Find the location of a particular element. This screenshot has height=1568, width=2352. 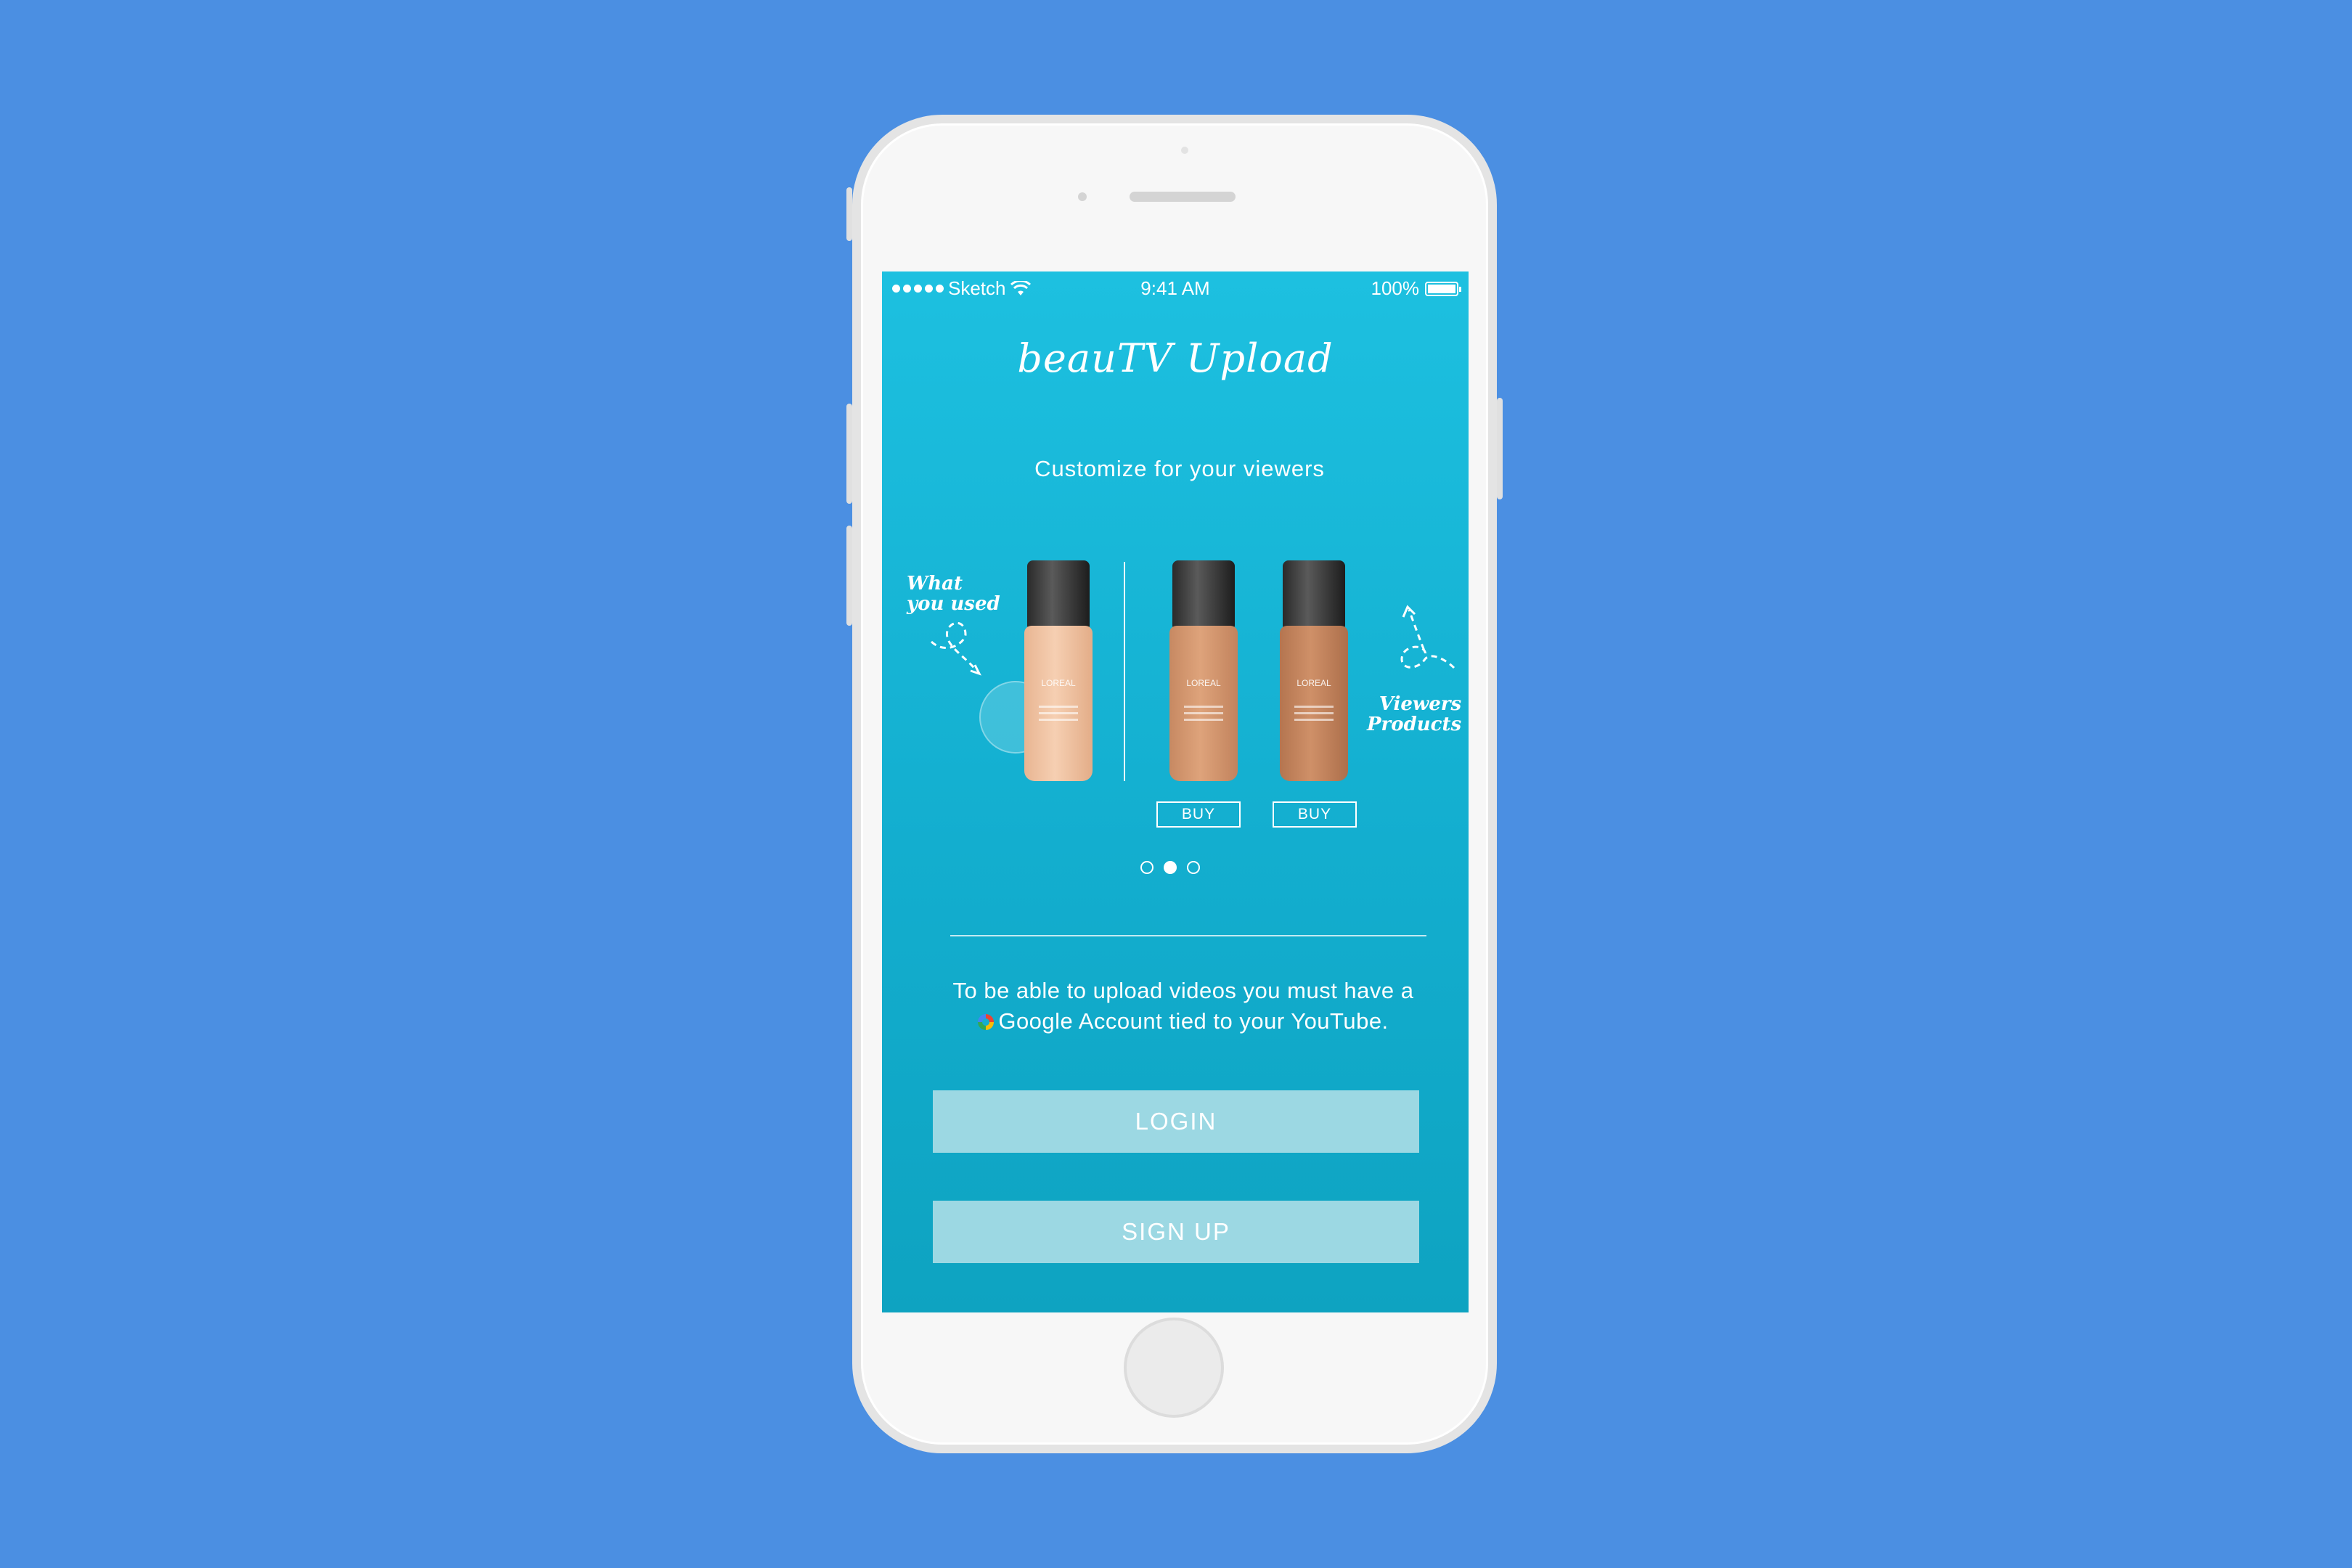

battery-icon is located at coordinates (1443, 289).